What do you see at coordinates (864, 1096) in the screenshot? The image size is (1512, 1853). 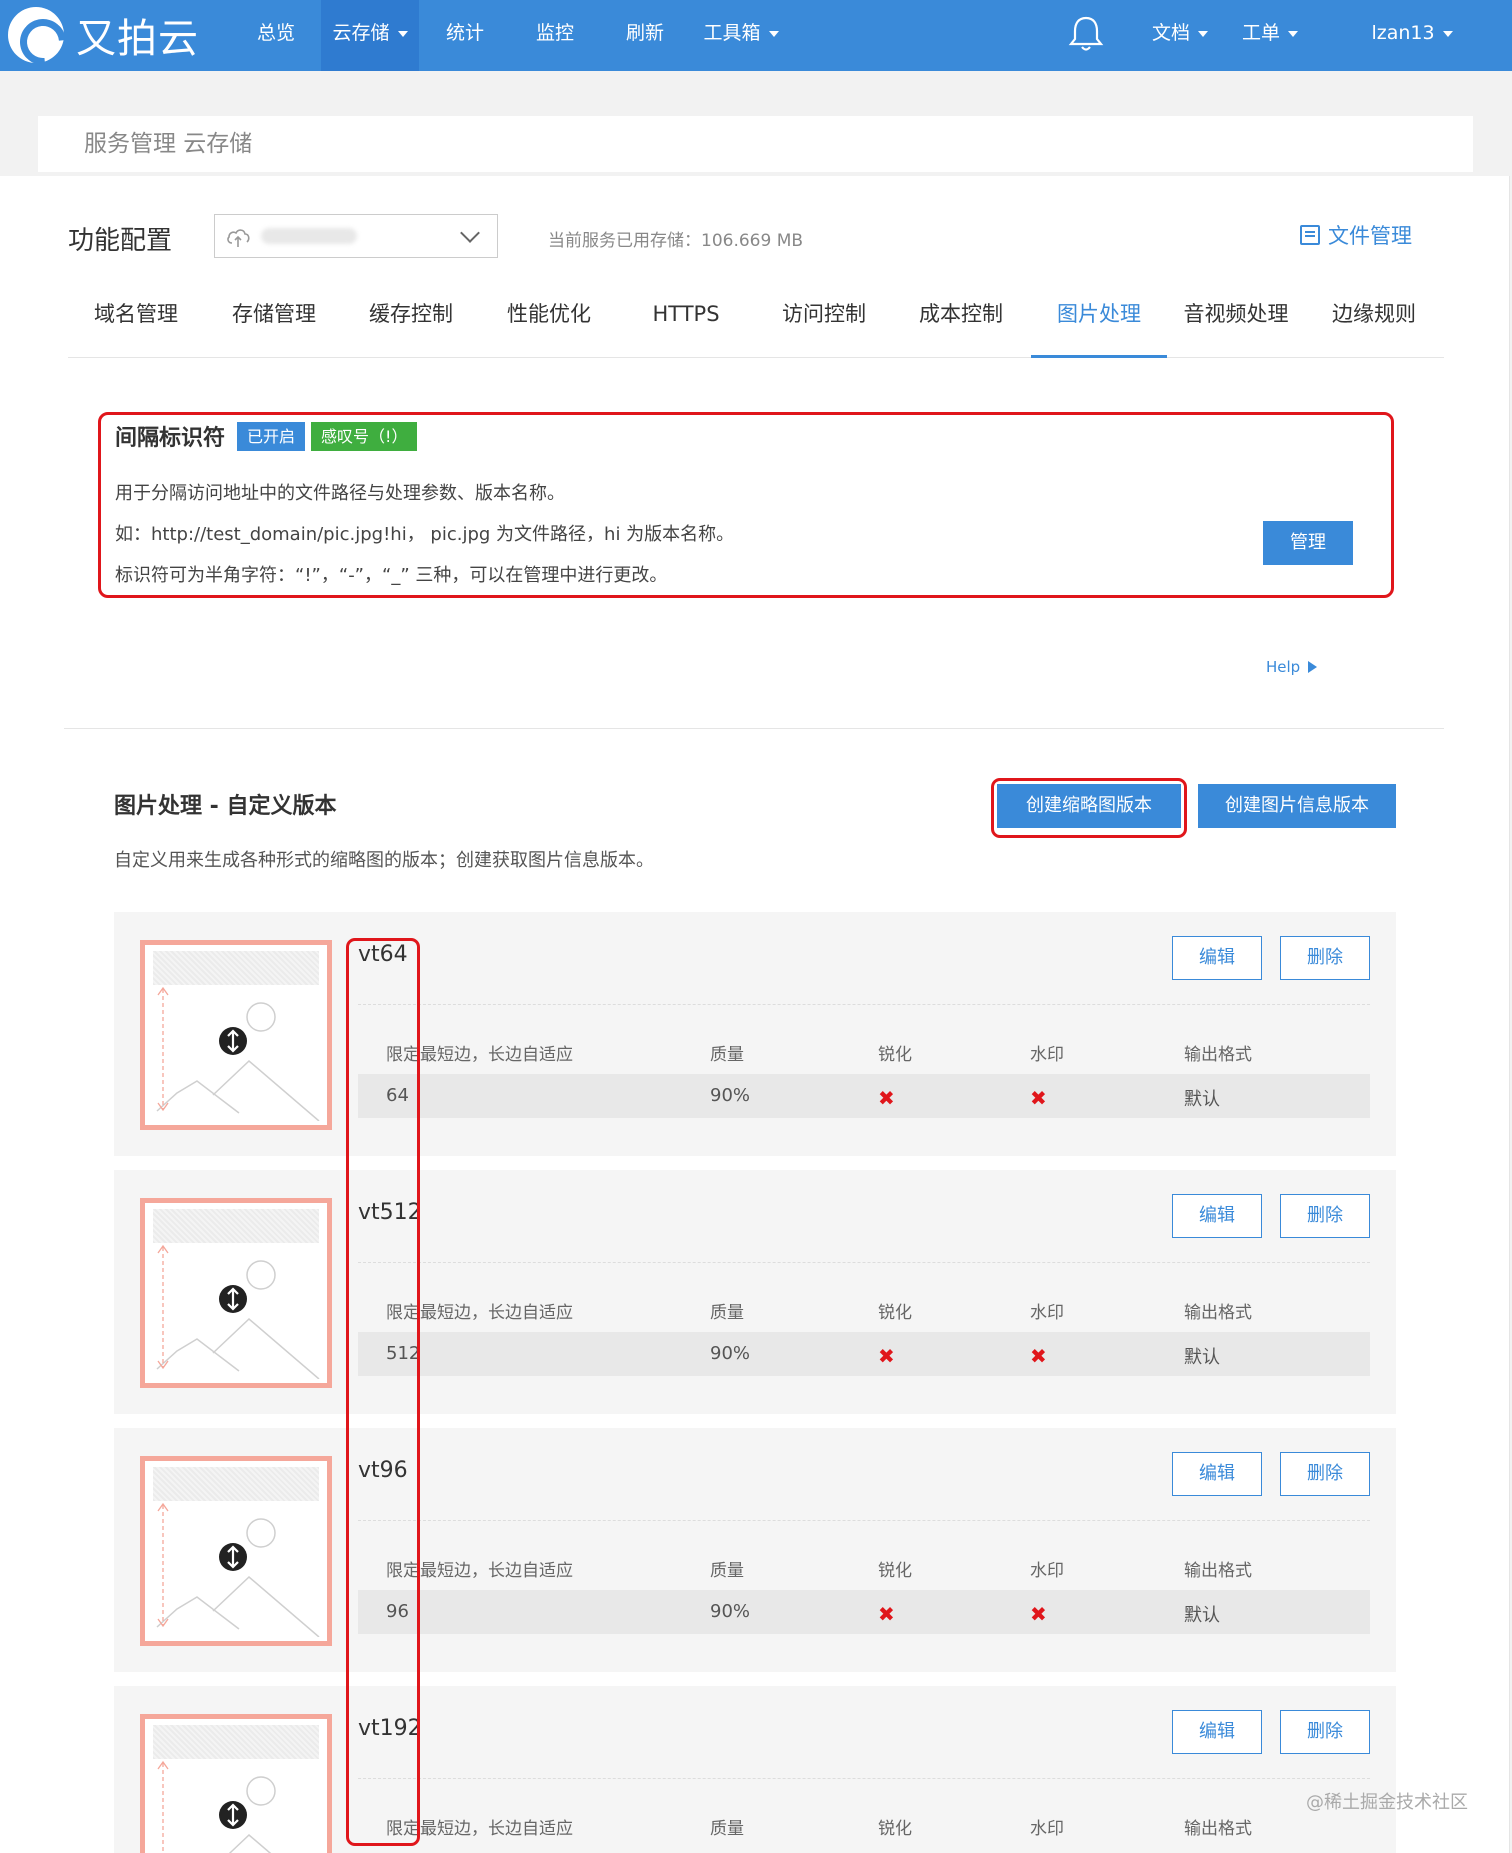 I see `table-row: 64 90% ✖ ✖ 默认` at bounding box center [864, 1096].